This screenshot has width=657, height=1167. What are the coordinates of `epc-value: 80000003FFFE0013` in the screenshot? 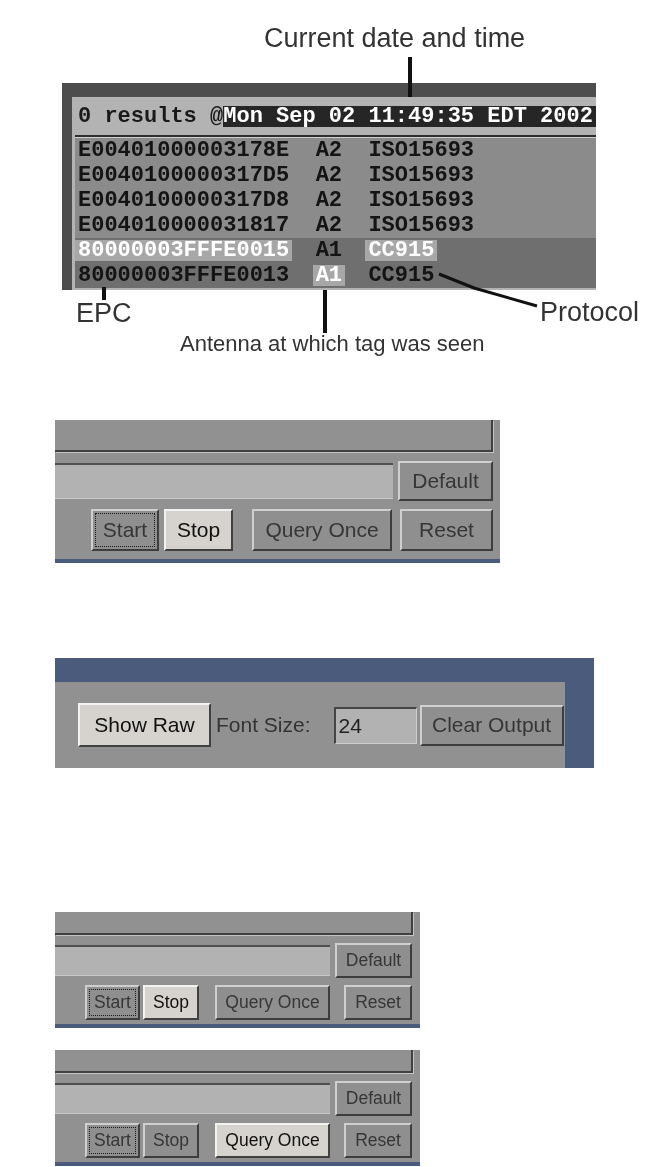 It's located at (184, 275).